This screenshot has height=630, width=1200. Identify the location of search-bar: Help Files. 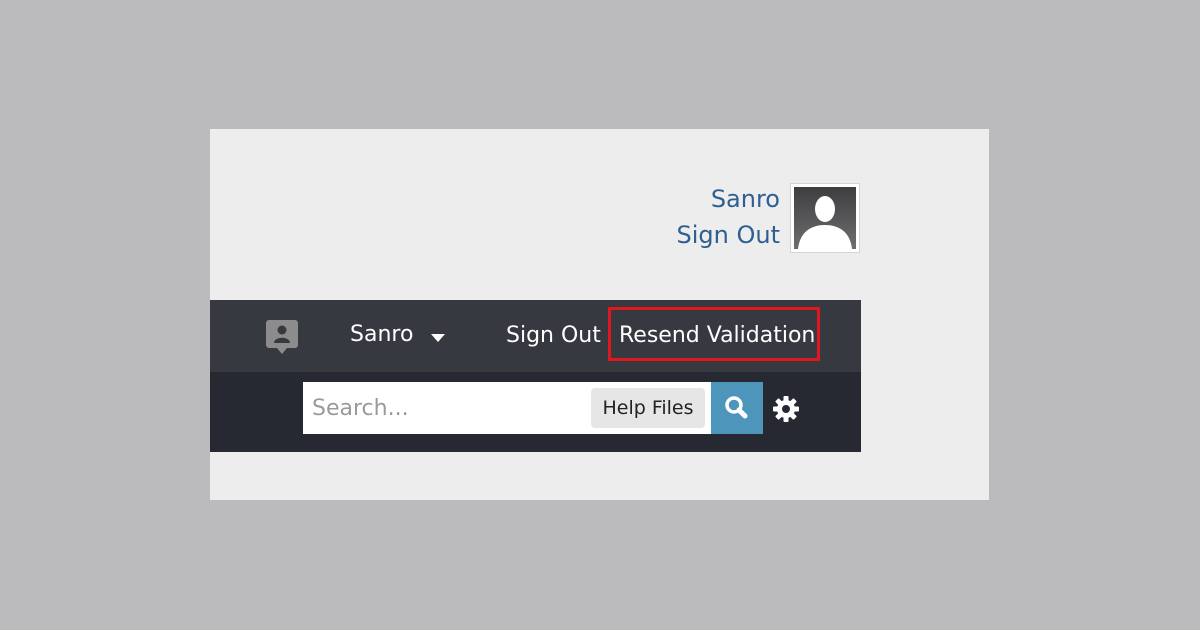
(535, 412).